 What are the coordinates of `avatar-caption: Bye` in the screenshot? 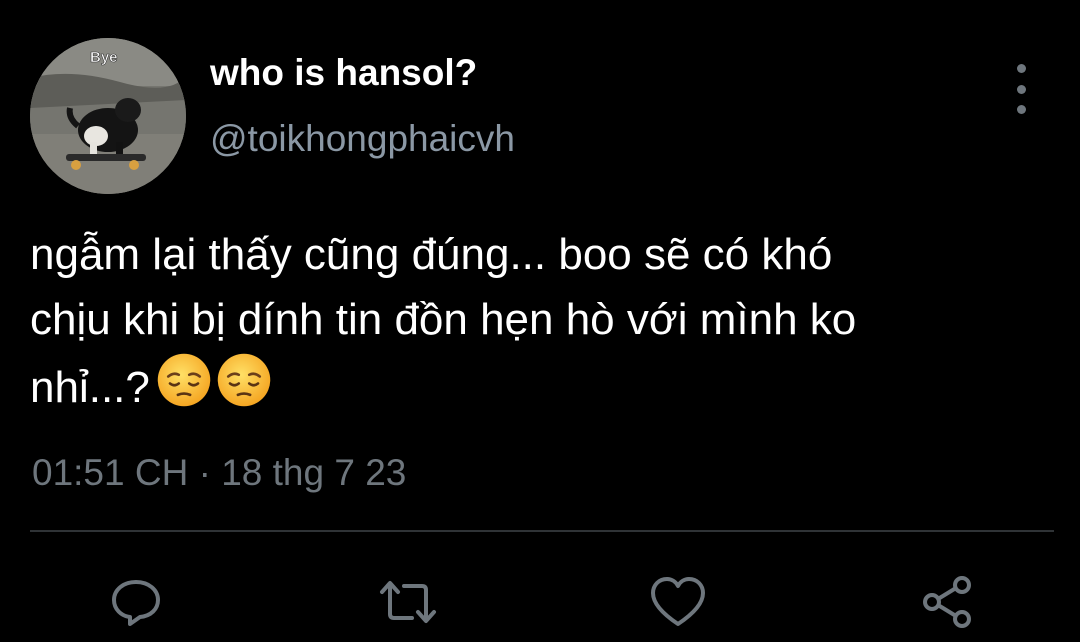 It's located at (104, 57).